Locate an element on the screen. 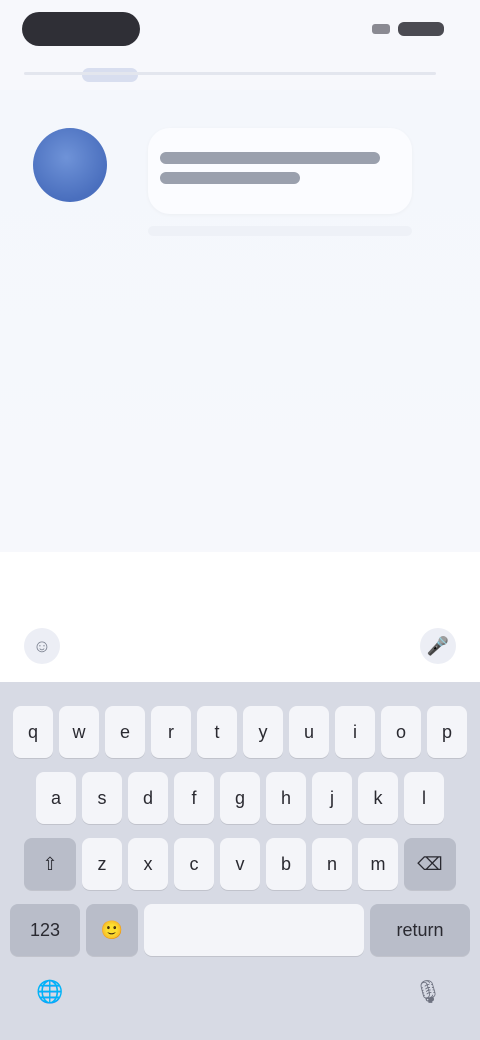  key-q: q is located at coordinates (33, 732).